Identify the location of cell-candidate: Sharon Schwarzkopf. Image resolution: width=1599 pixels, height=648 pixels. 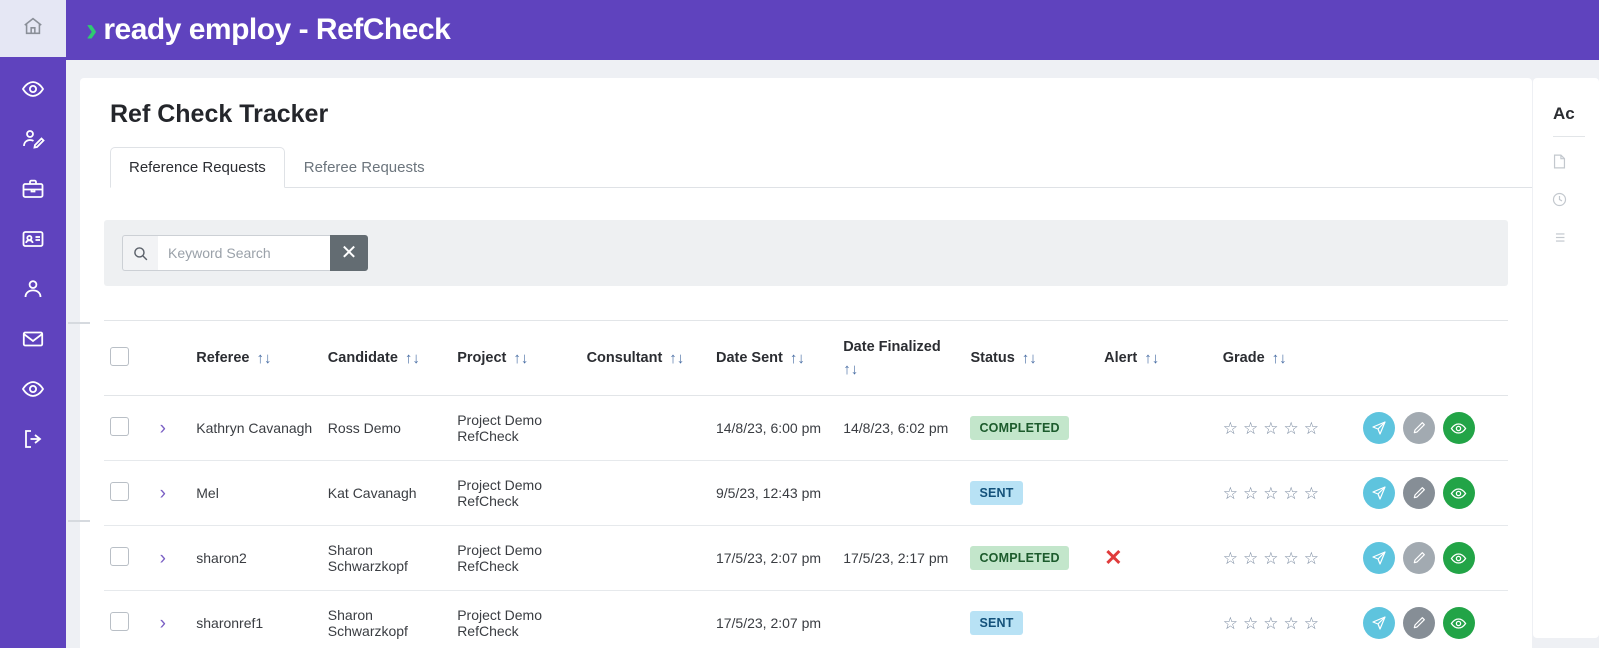
(386, 619).